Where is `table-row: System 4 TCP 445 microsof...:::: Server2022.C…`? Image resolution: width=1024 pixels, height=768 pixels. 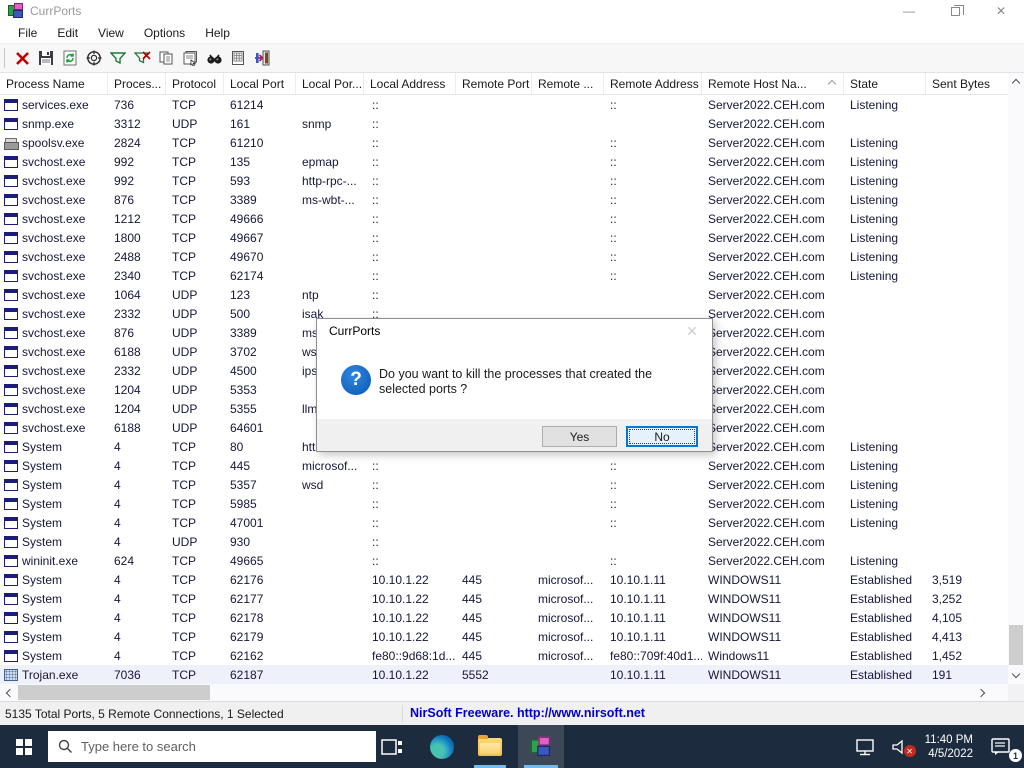
table-row: System 4 TCP 445 microsof...:::: Server2022.C… is located at coordinates (504, 465).